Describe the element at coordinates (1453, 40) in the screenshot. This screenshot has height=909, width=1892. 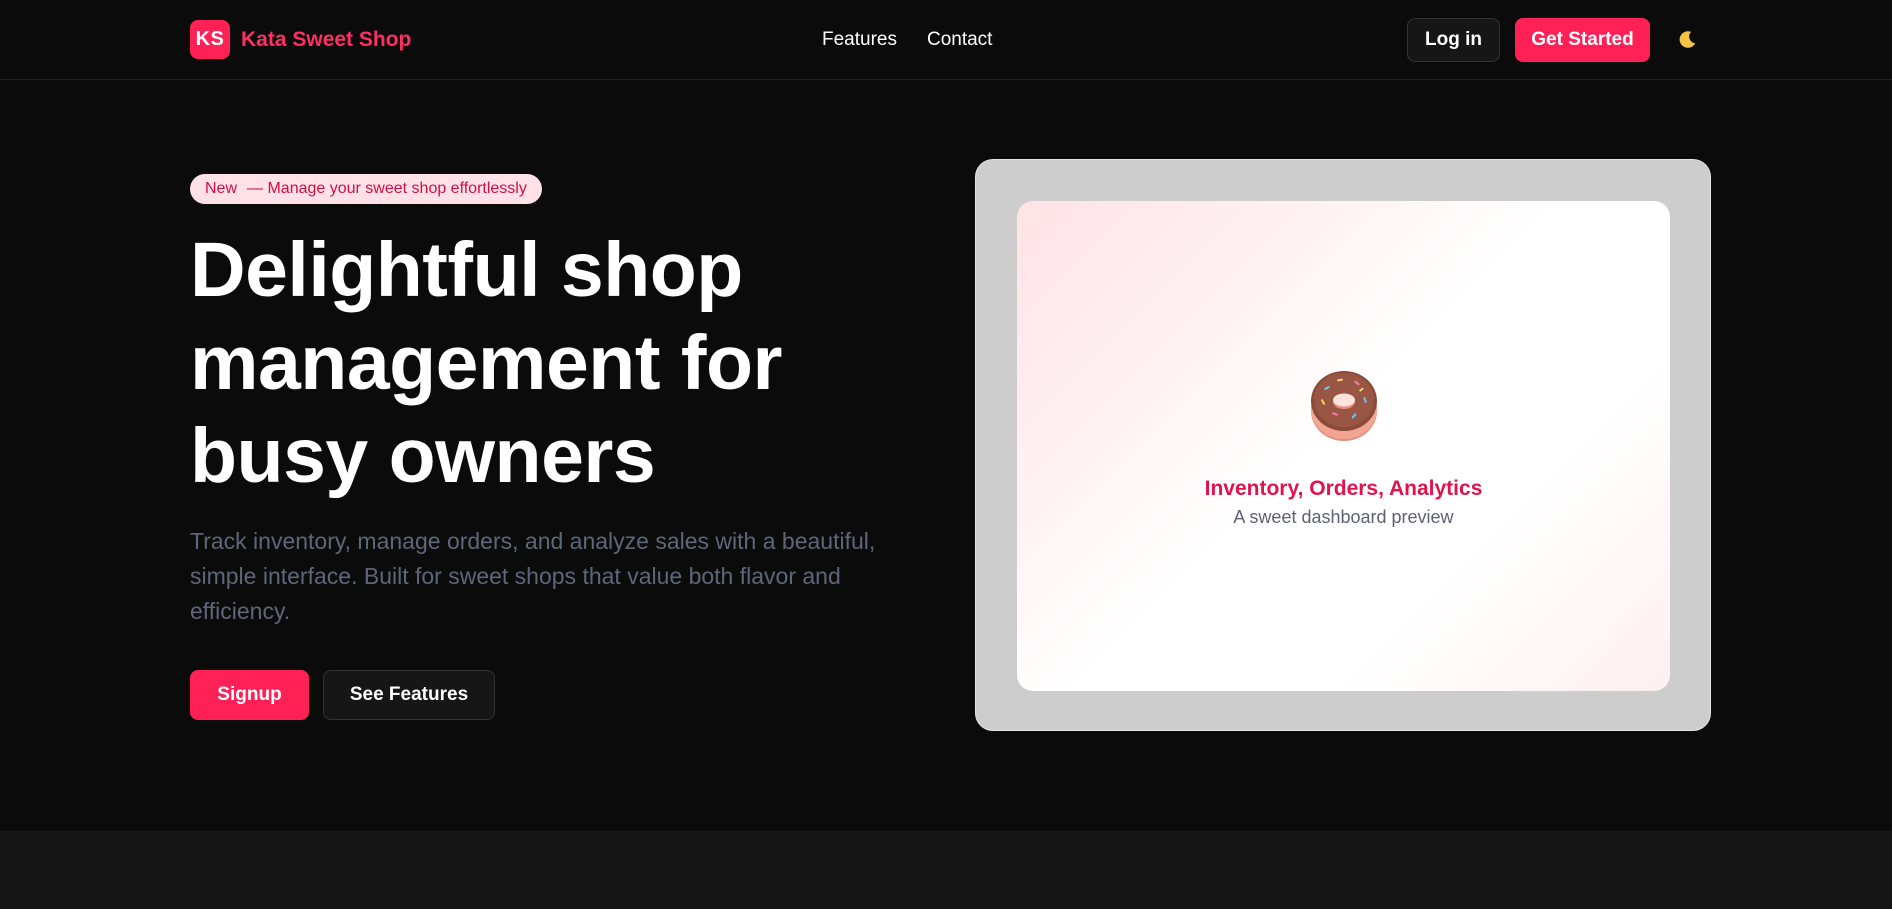
I see `login-button: Log in` at that location.